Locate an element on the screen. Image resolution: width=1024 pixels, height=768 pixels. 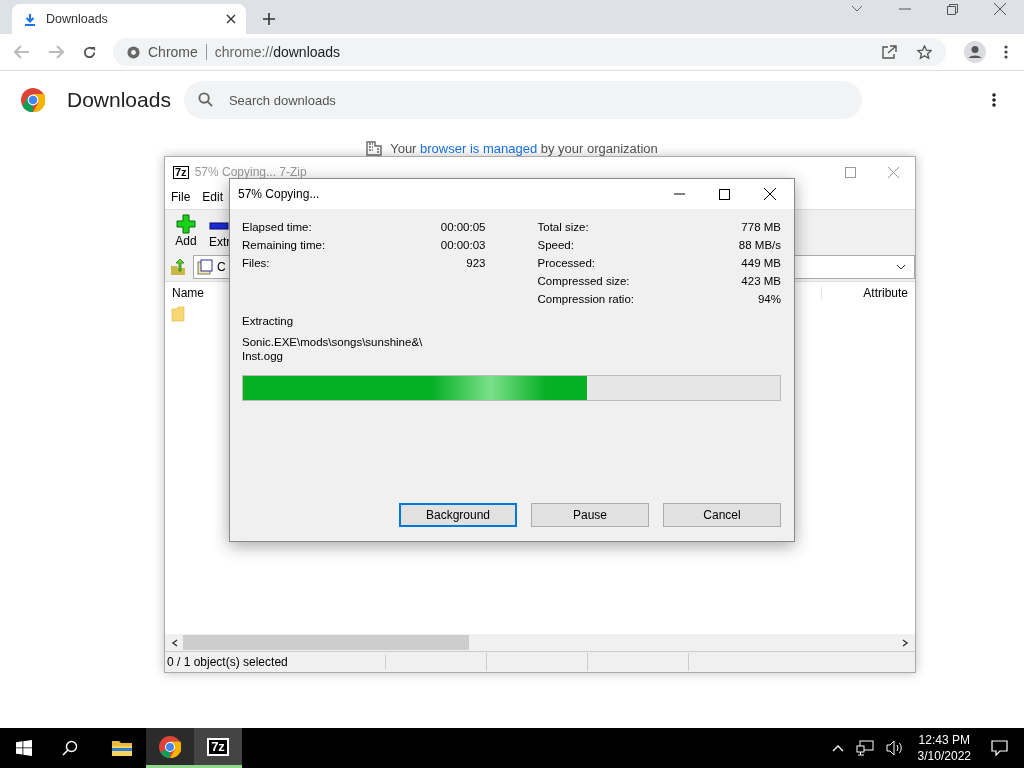
action-label: Extracting is located at coordinates (268, 321).